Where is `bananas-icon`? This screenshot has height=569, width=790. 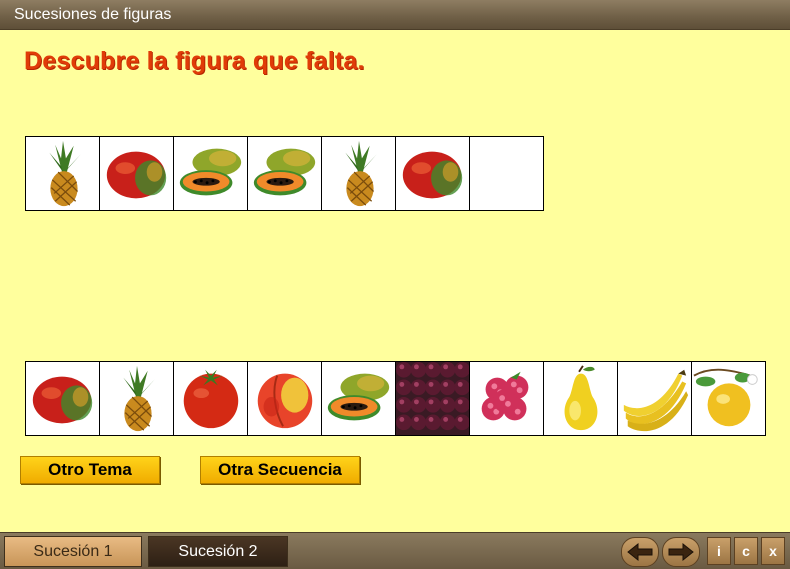 bananas-icon is located at coordinates (654, 398).